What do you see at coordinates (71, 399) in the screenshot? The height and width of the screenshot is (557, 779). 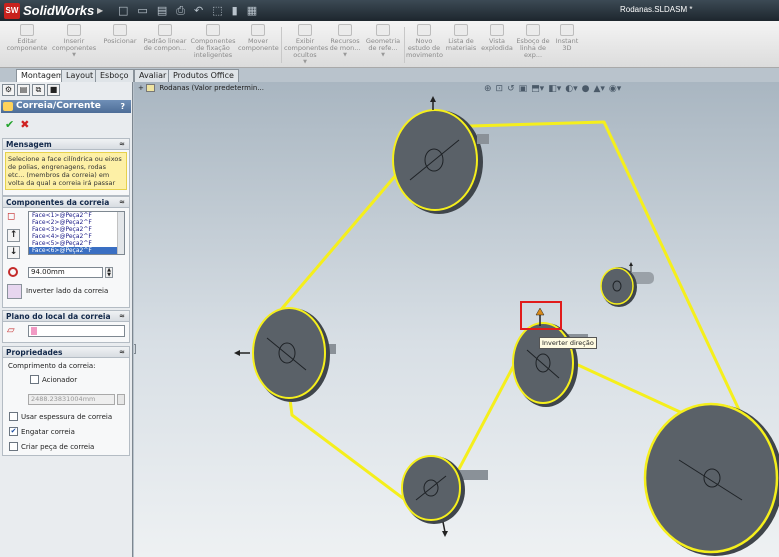 I see `belt-length-readout: 2488.23831004mm` at bounding box center [71, 399].